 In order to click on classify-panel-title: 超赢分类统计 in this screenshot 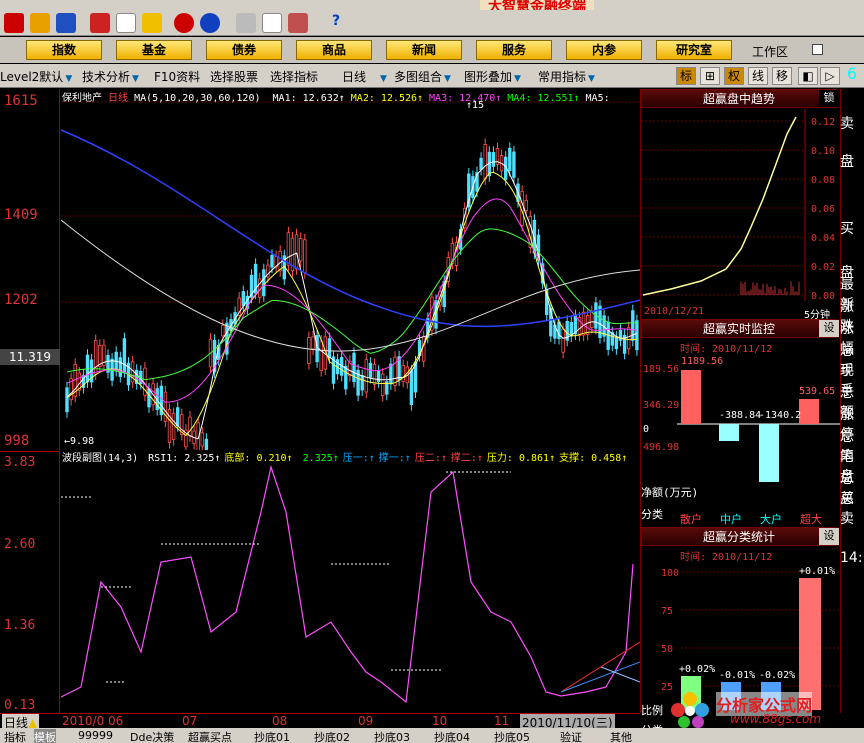, I will do `click(739, 536)`.